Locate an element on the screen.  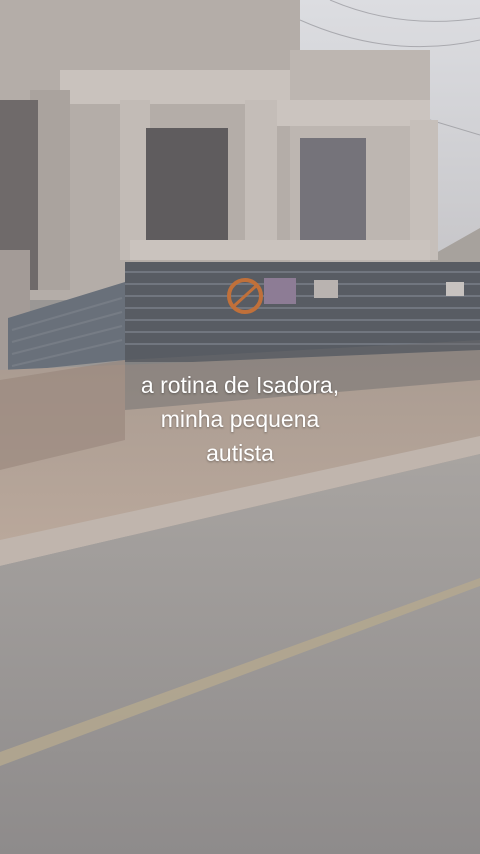
caption-line: minha pequena is located at coordinates (240, 419).